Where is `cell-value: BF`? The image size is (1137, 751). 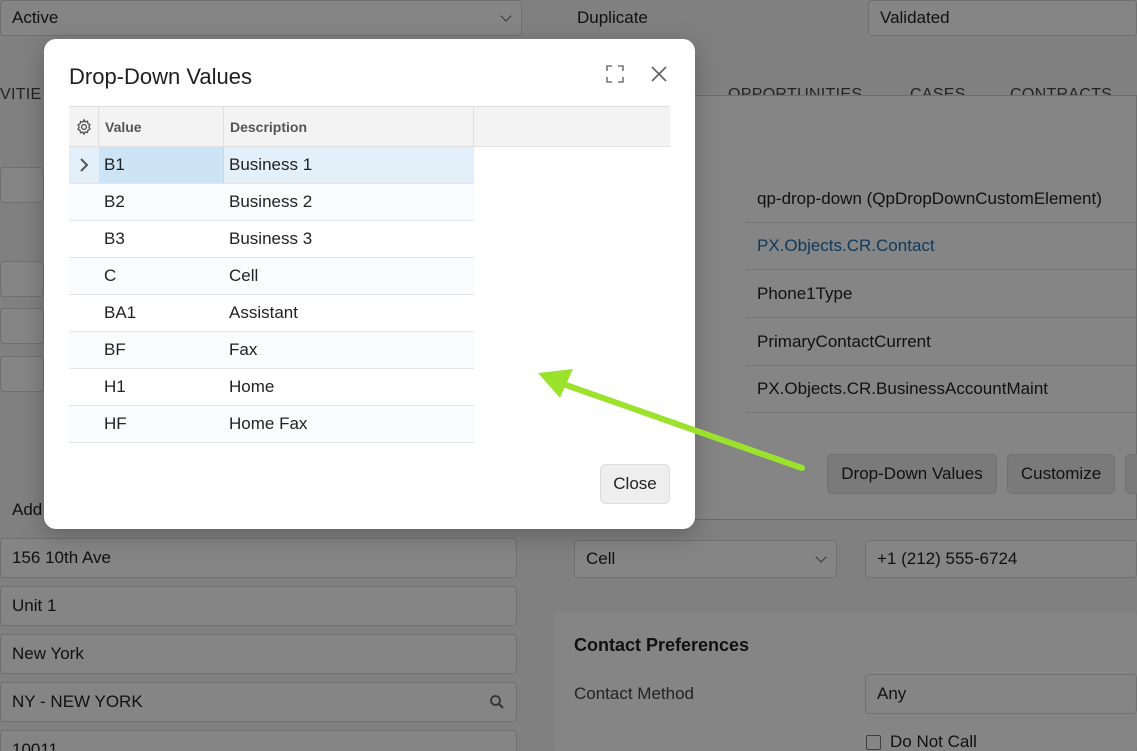 cell-value: BF is located at coordinates (115, 349).